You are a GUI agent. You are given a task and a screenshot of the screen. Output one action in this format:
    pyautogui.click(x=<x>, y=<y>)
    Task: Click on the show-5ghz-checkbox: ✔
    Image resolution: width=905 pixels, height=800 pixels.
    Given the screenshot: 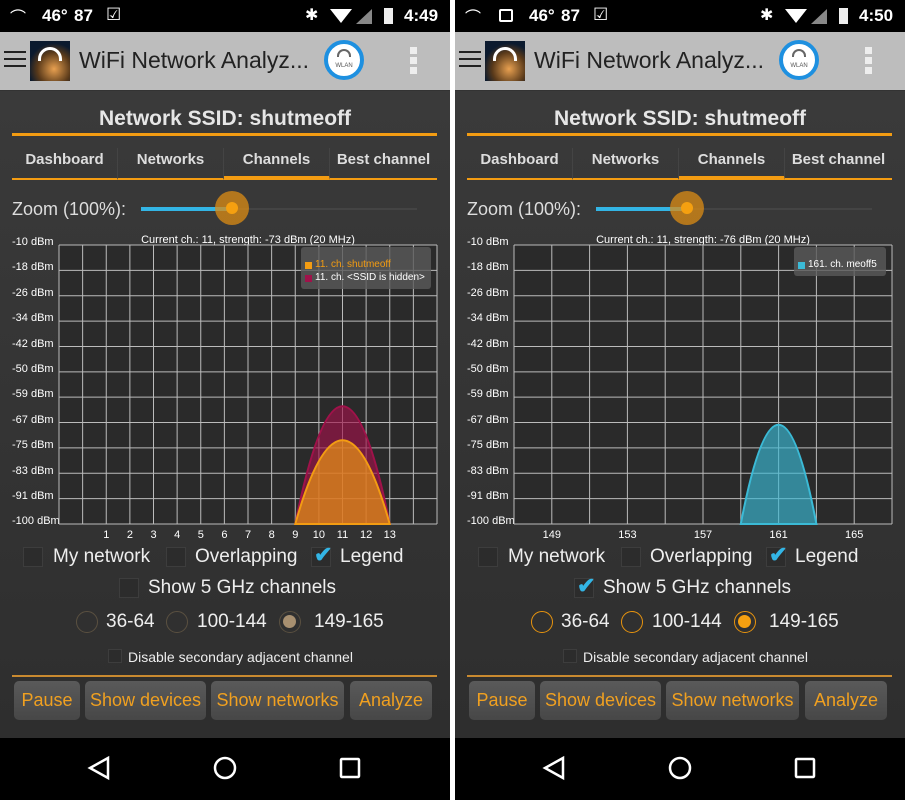 What is the action you would take?
    pyautogui.click(x=584, y=585)
    